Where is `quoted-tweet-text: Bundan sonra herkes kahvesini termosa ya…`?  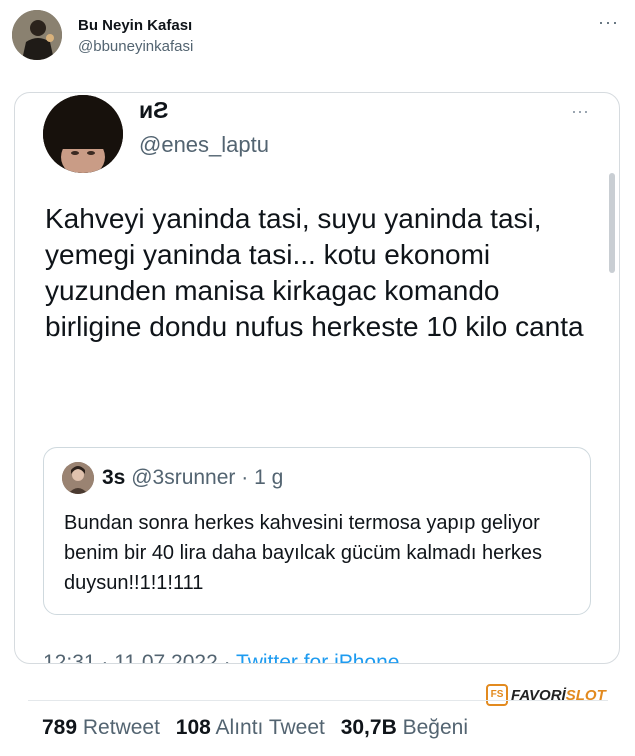
quoted-tweet-text: Bundan sonra herkes kahvesini termosa ya… is located at coordinates (303, 553).